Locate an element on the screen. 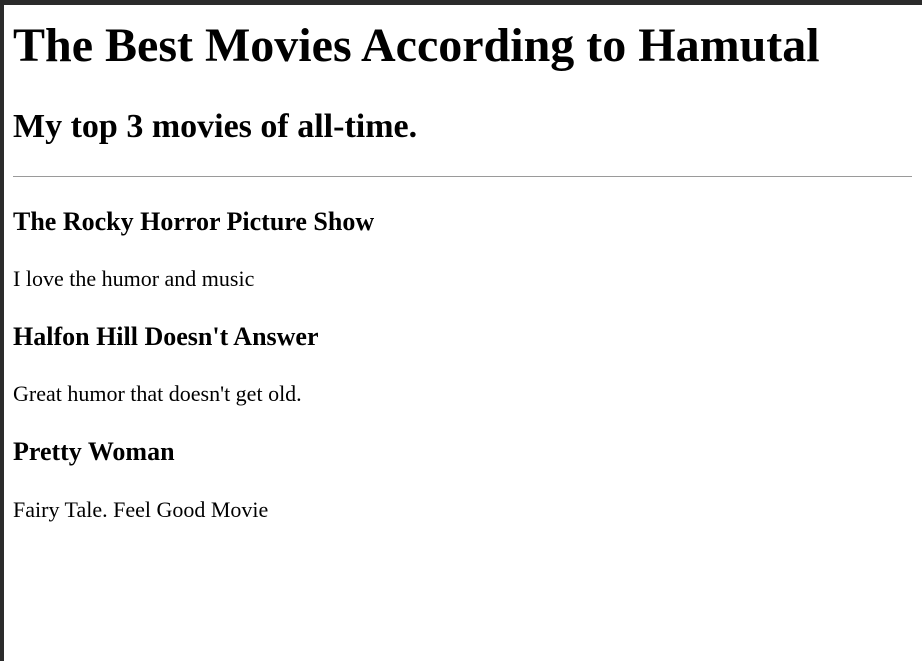 The image size is (922, 661). movie-description: Fairy Tale. Feel Good Movie is located at coordinates (141, 509).